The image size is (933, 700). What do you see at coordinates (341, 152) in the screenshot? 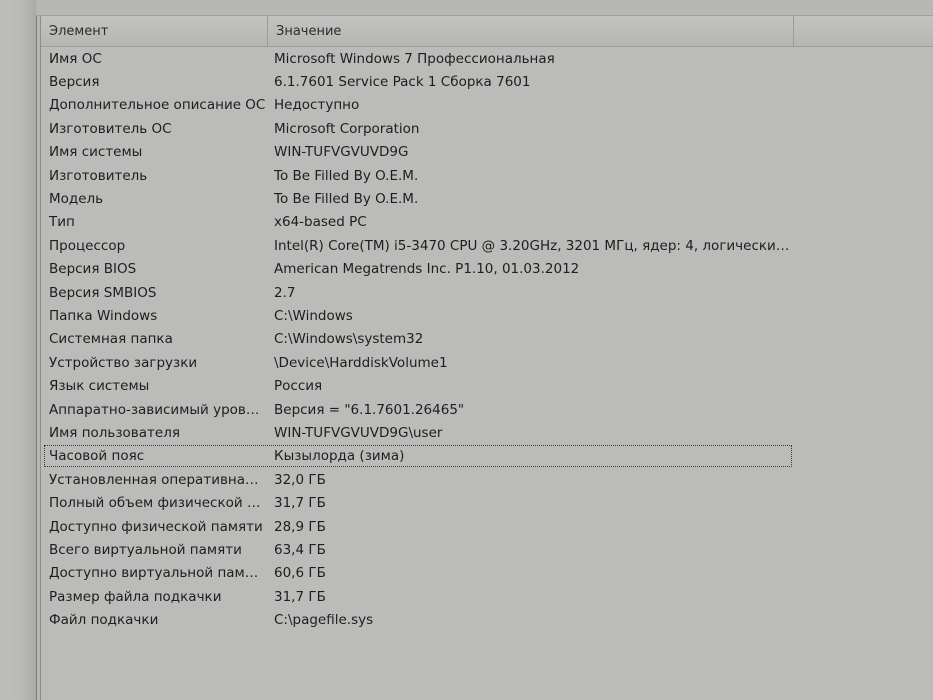
I see `row-value: WIN-TUFVGVUVD9G` at bounding box center [341, 152].